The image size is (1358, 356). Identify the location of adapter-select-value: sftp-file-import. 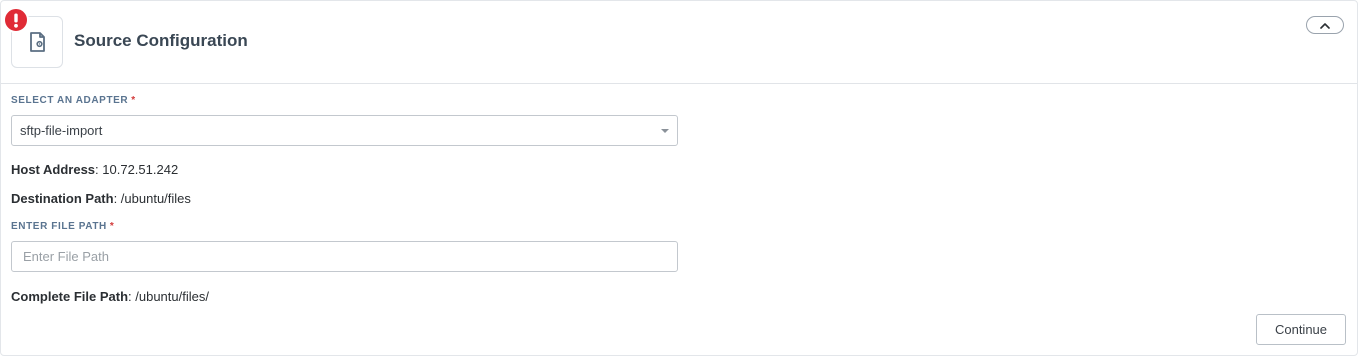
(61, 130).